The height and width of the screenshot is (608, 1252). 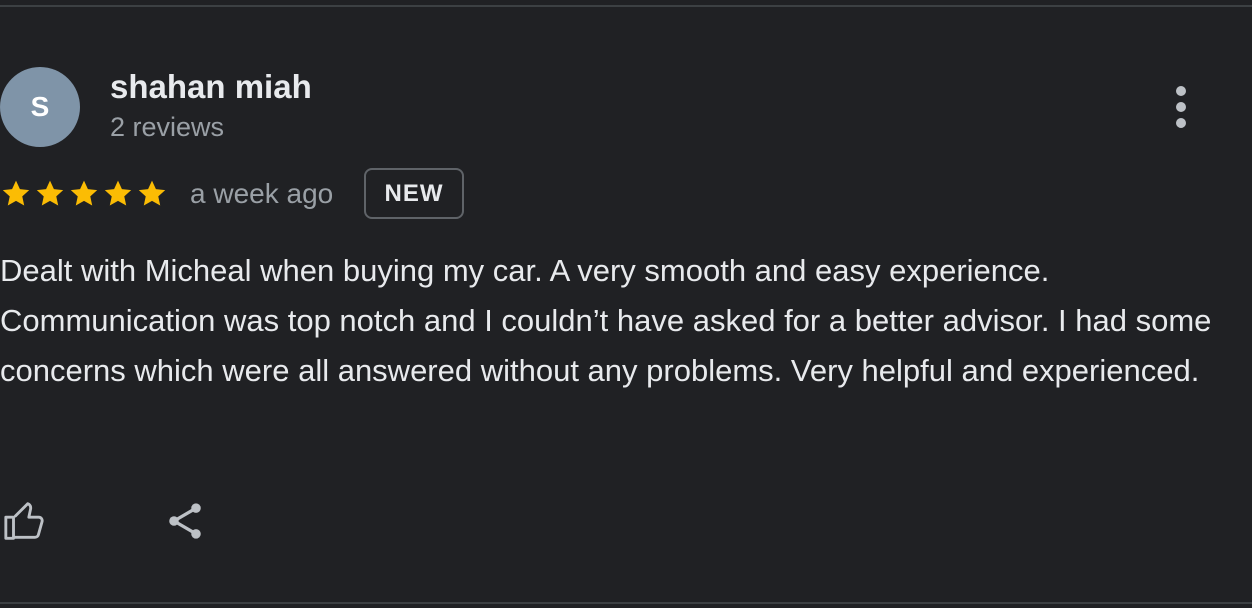 I want to click on reviewer-name: shahan miah, so click(x=211, y=87).